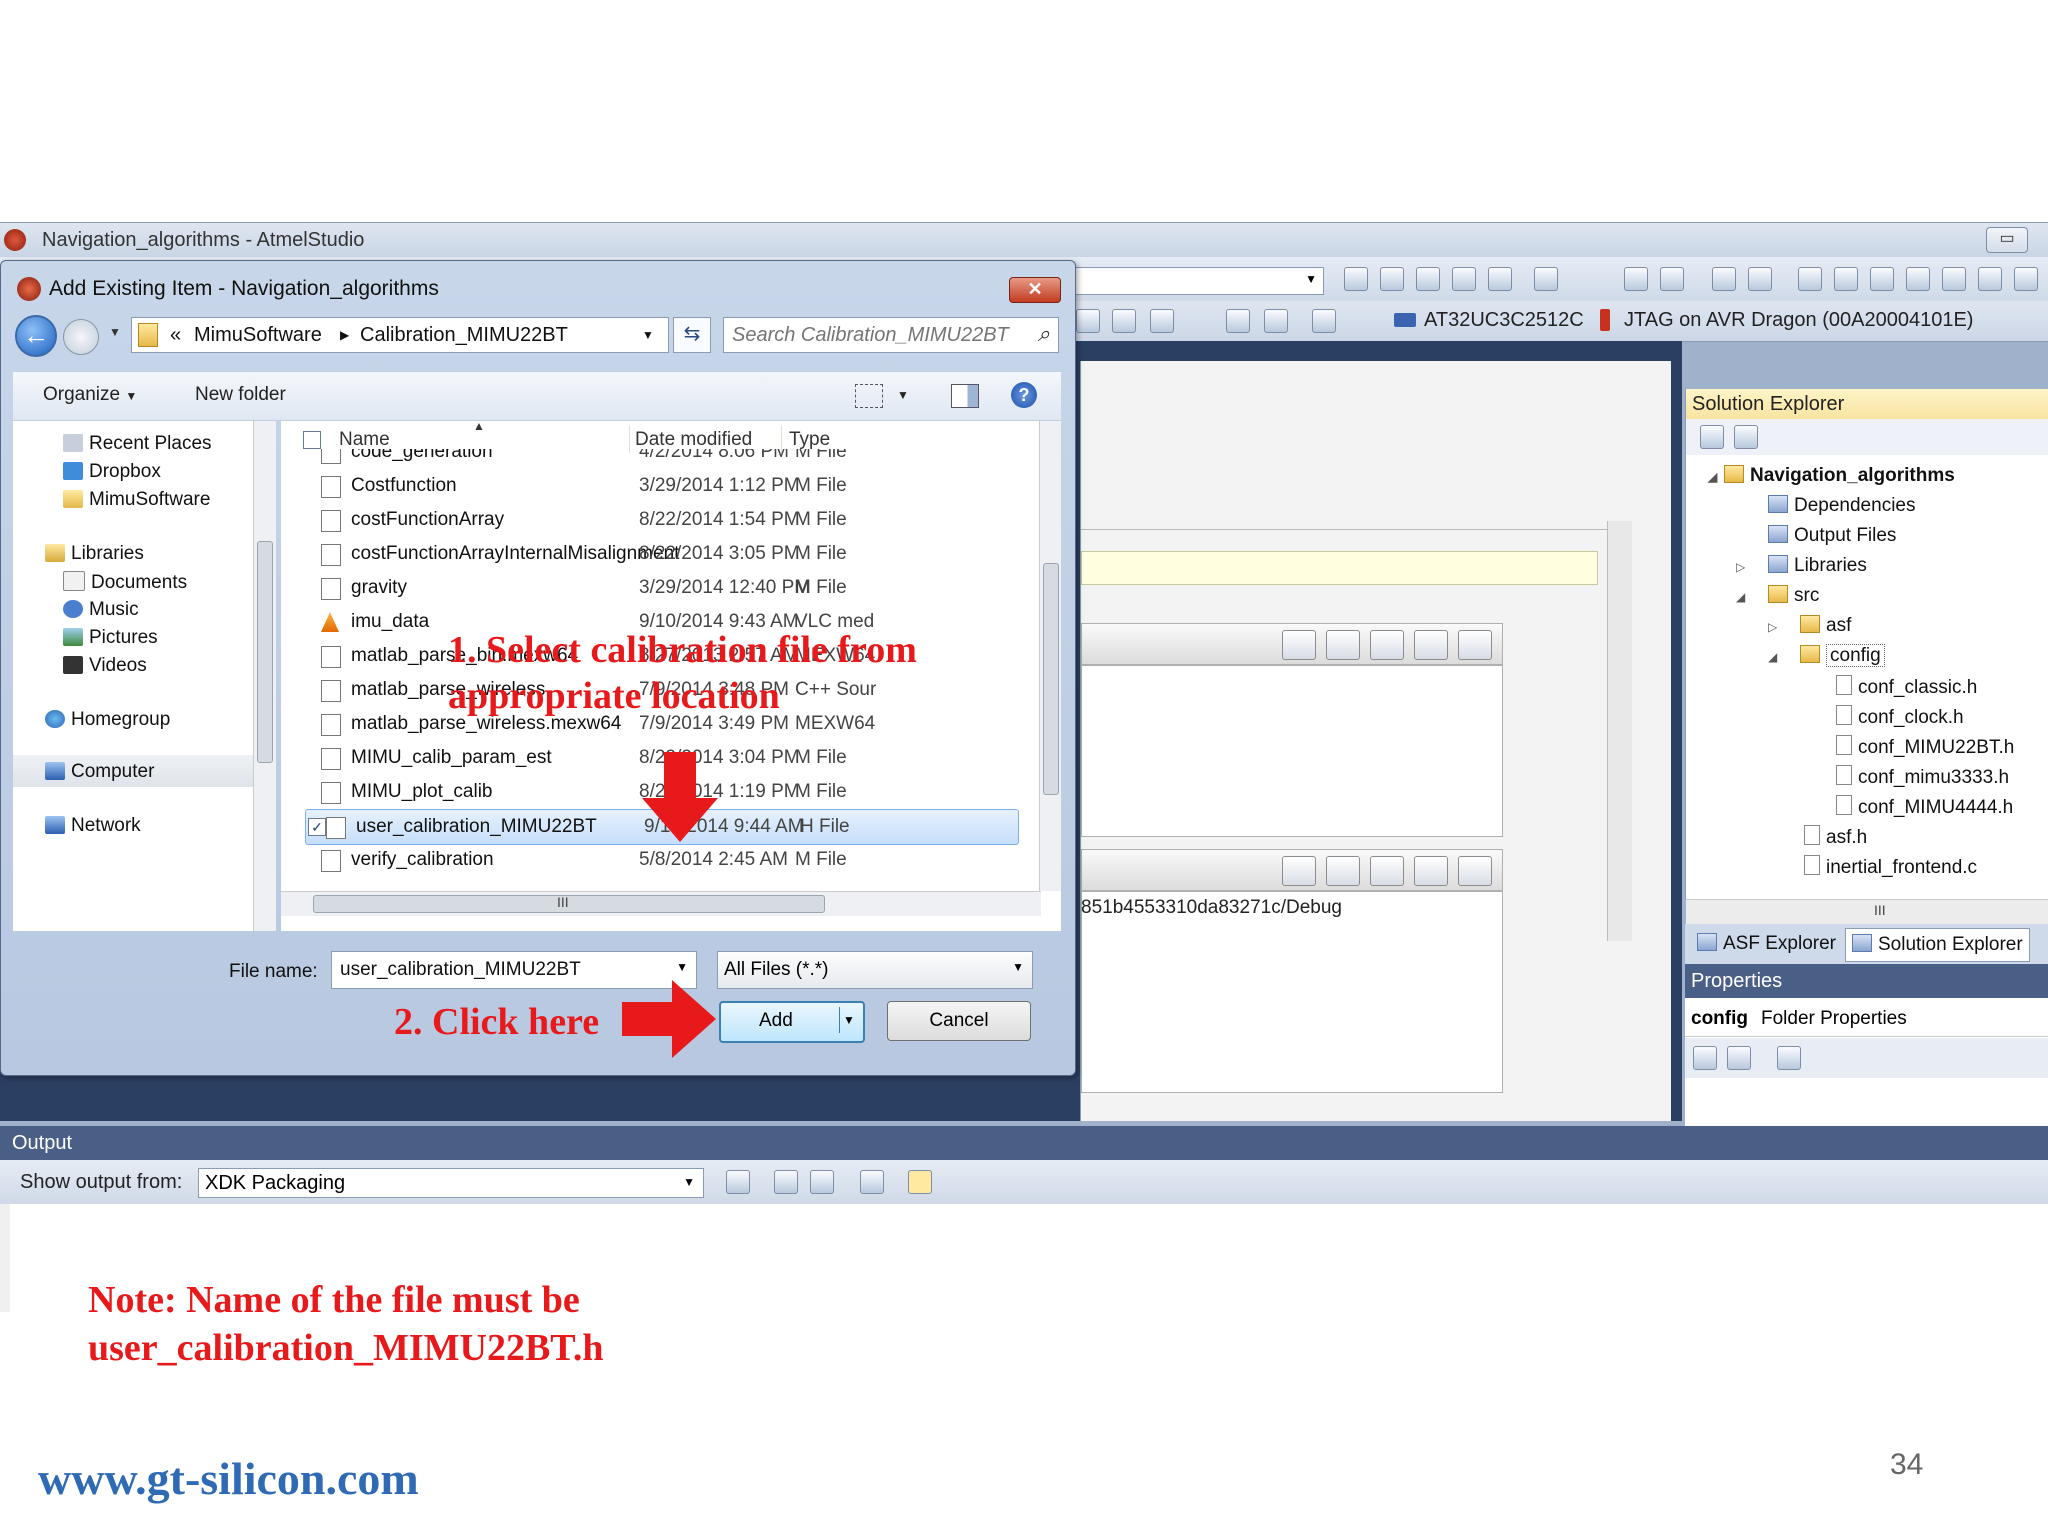  Describe the element at coordinates (959, 1021) in the screenshot. I see `cancel-button: Cancel` at that location.